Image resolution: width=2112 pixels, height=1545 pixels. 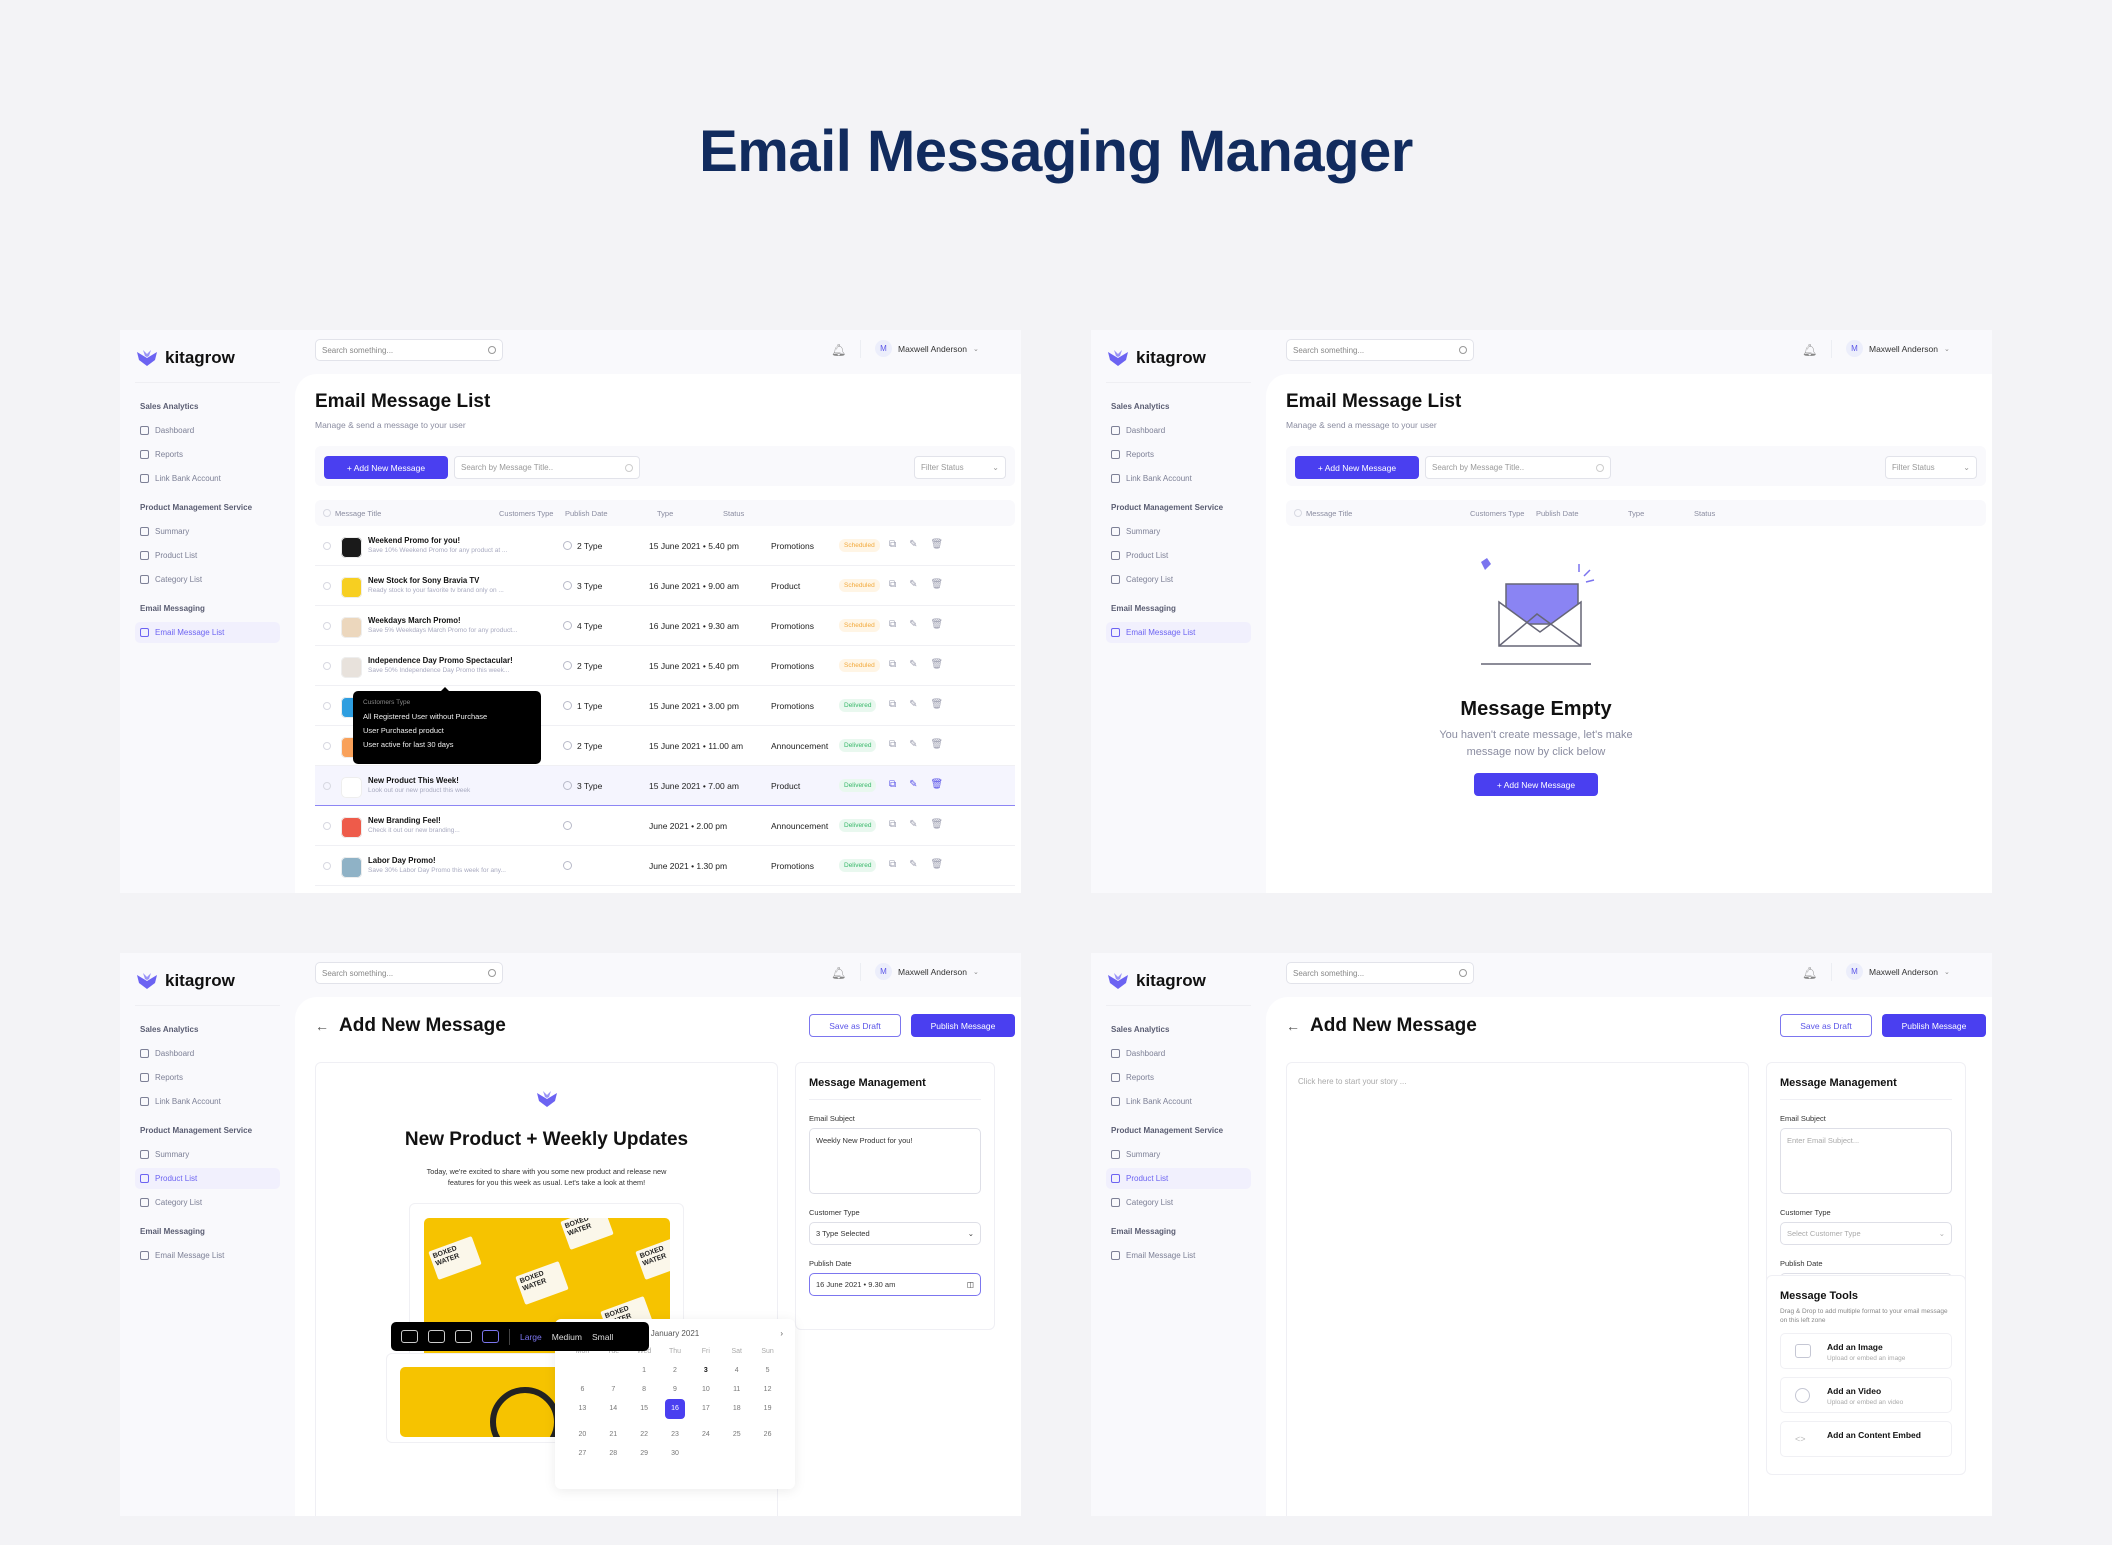 I want to click on calendar-day: 4, so click(x=736, y=1370).